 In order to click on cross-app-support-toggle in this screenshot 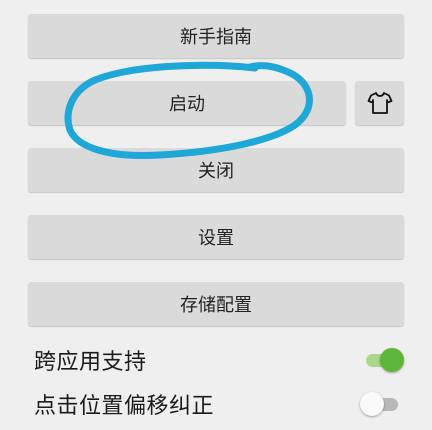, I will do `click(382, 360)`.